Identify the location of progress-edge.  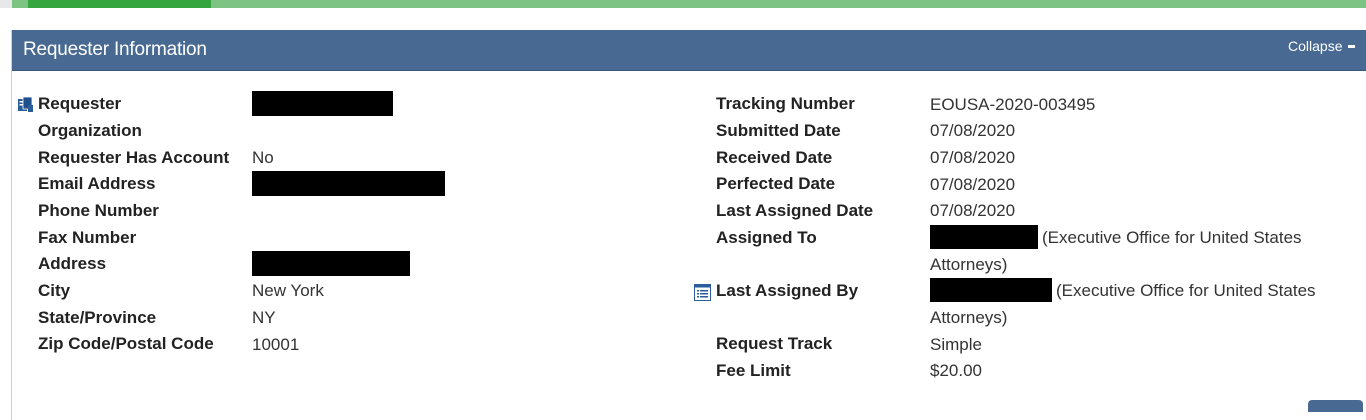
(6, 4).